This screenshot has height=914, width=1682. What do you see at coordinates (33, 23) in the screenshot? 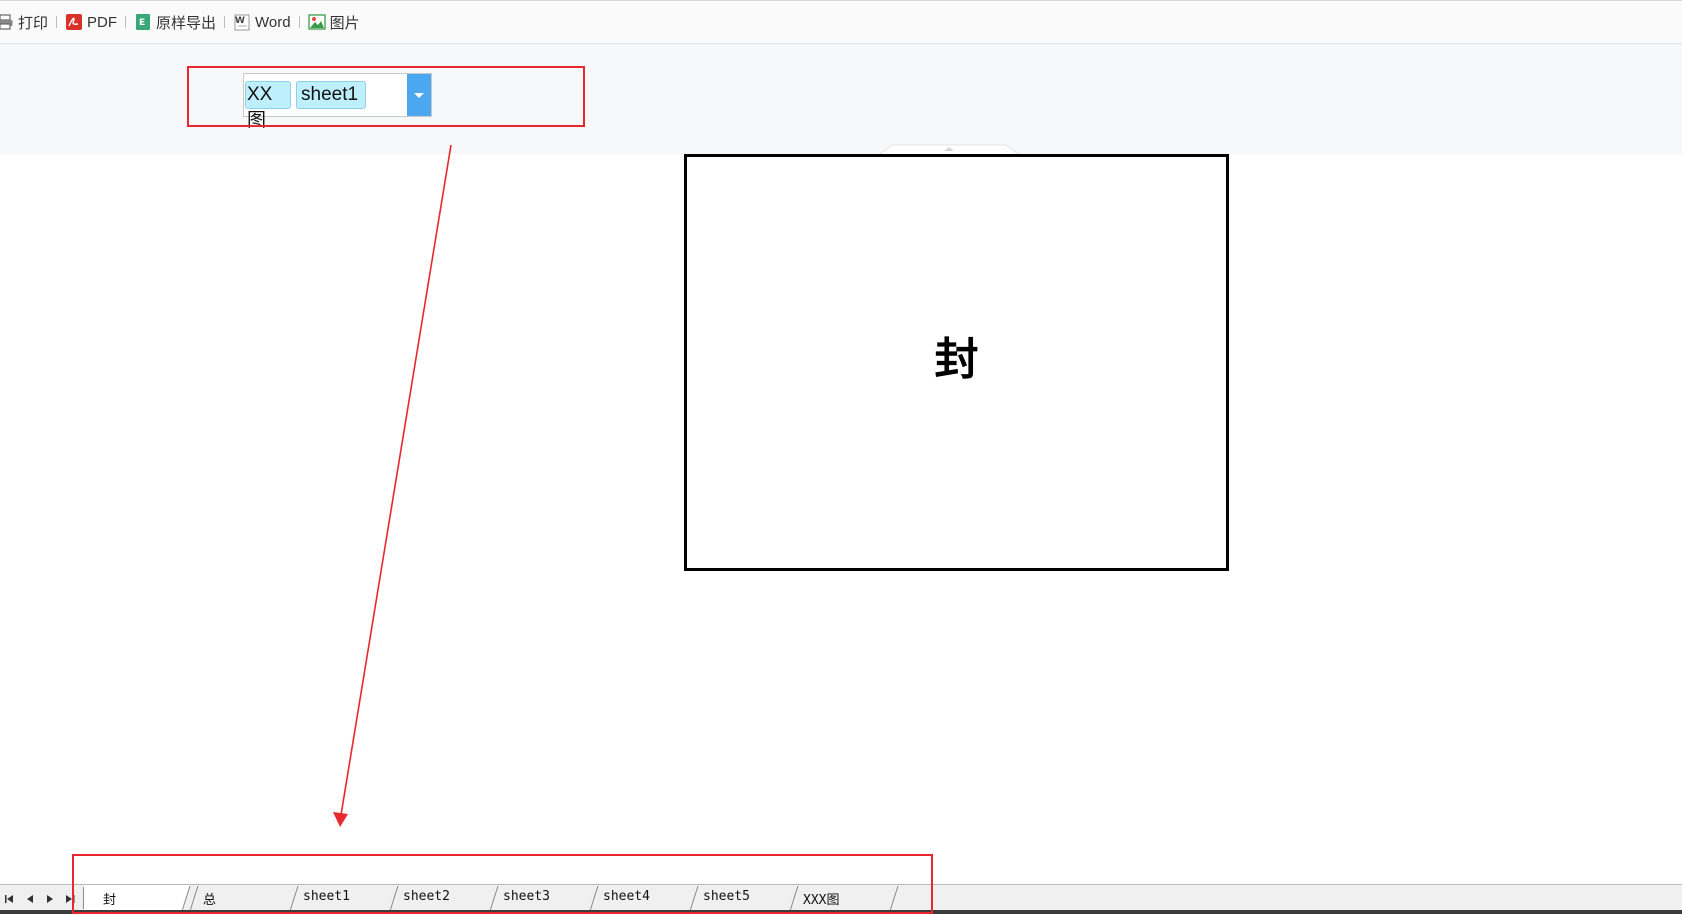
I see `print-label: 打印` at bounding box center [33, 23].